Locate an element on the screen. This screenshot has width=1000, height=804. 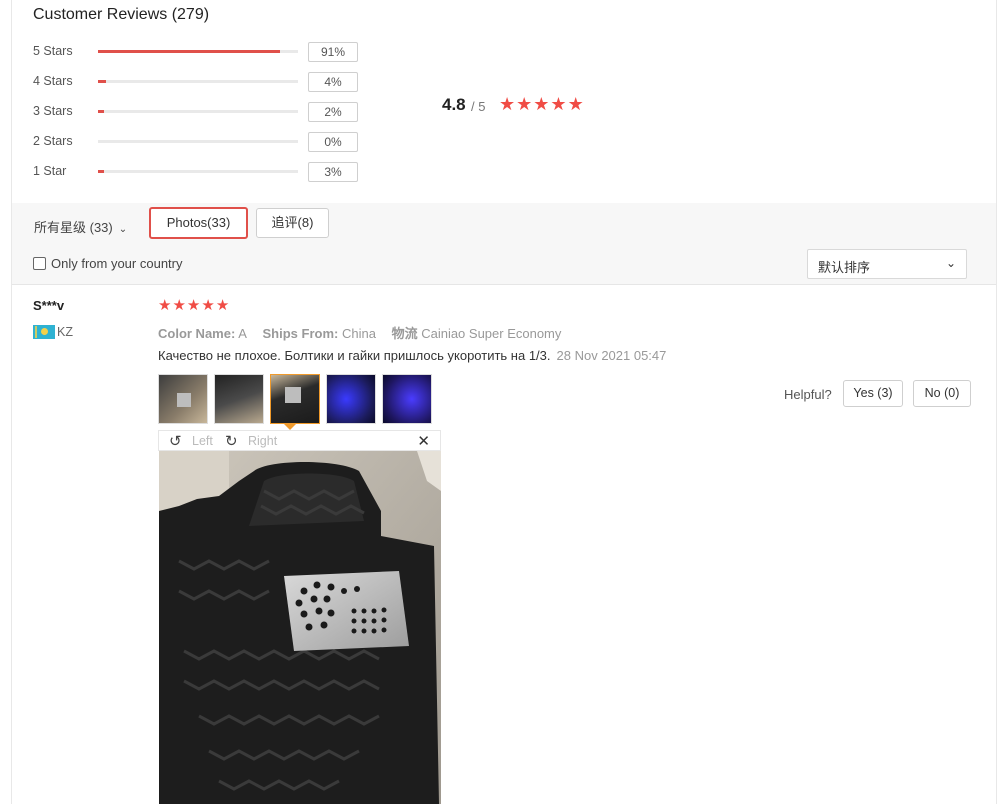
reviewer-country: KZ is located at coordinates (65, 332).